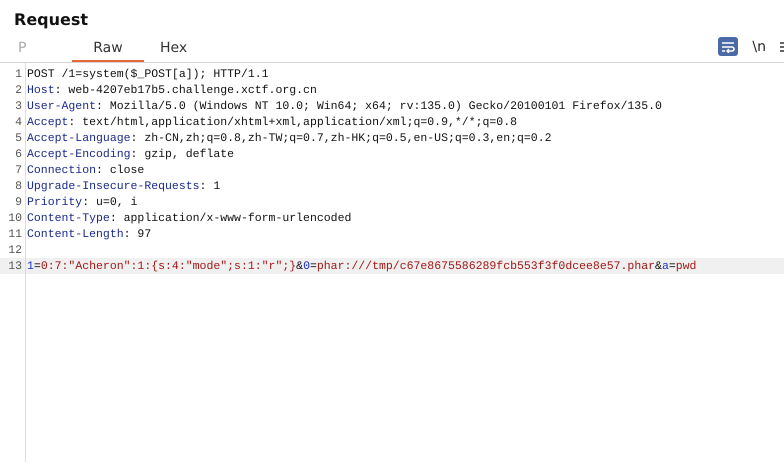 Image resolution: width=784 pixels, height=462 pixels. What do you see at coordinates (15, 266) in the screenshot?
I see `line-number: 13` at bounding box center [15, 266].